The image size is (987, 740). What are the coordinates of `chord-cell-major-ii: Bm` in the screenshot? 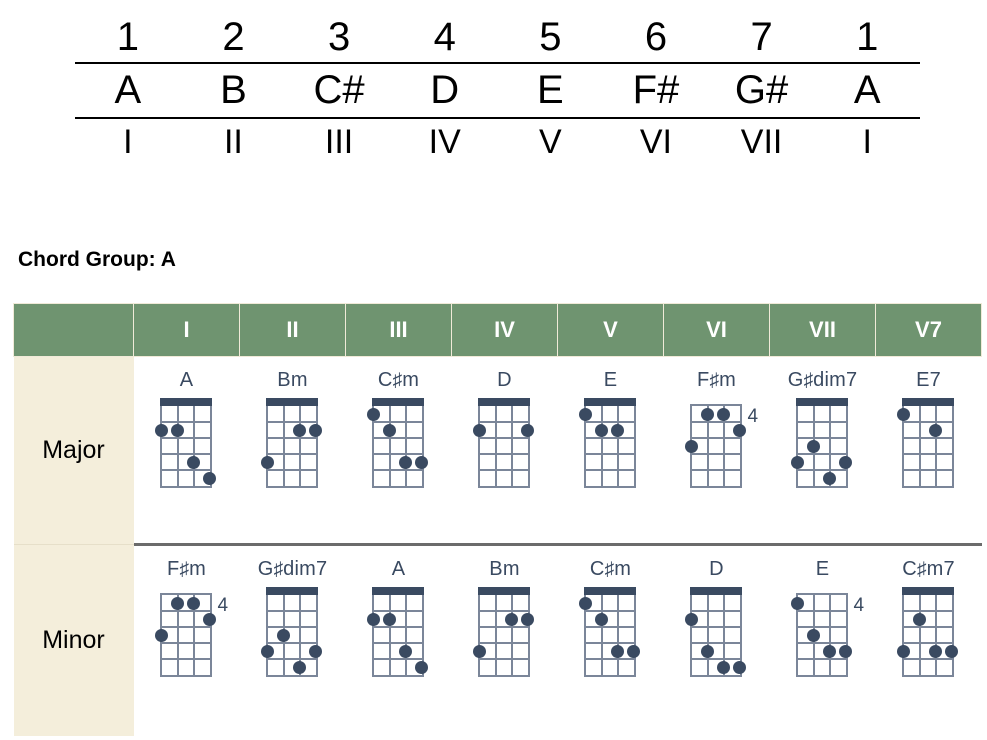 It's located at (292, 450).